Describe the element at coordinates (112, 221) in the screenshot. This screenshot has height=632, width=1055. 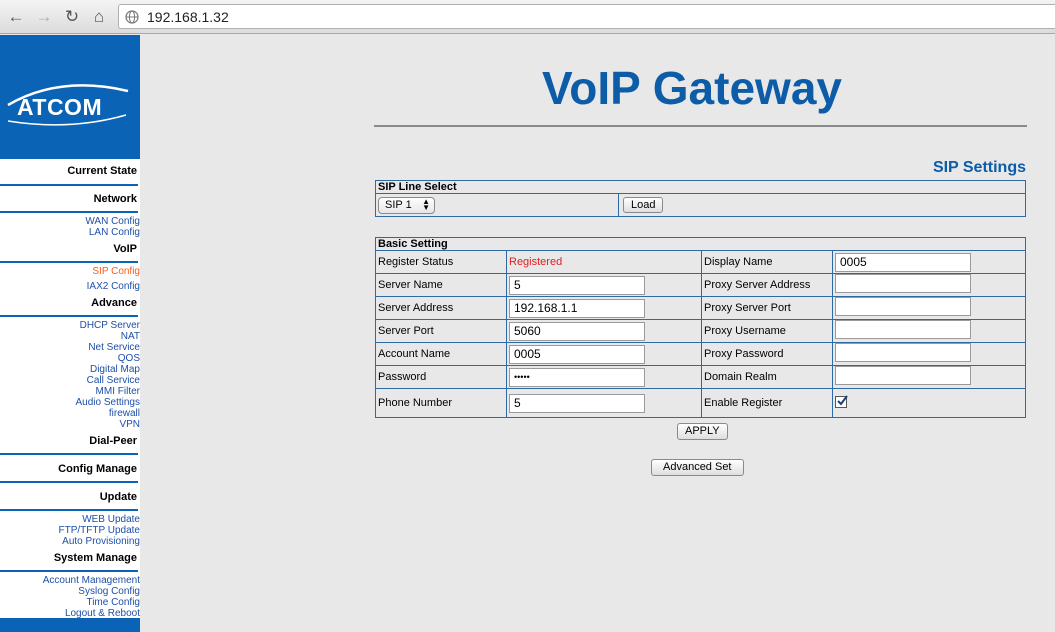
I see `nav-wan-config: WAN Config` at that location.